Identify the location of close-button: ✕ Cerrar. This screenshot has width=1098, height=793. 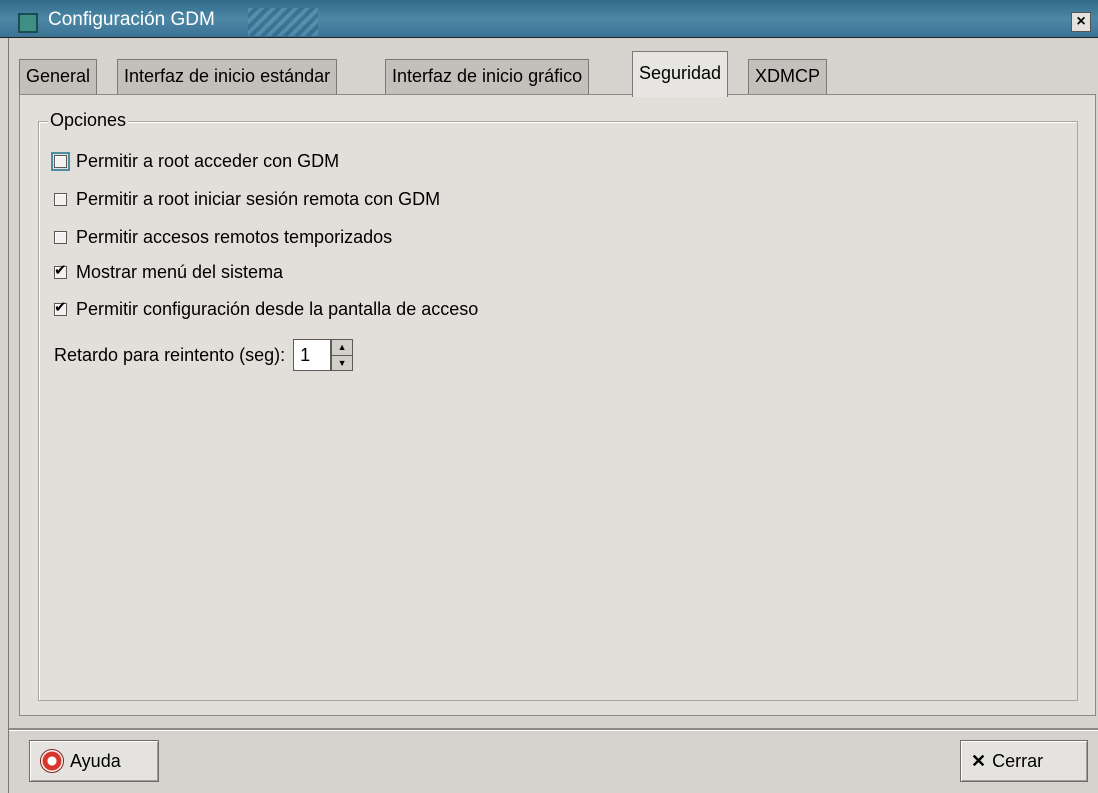
(1024, 761).